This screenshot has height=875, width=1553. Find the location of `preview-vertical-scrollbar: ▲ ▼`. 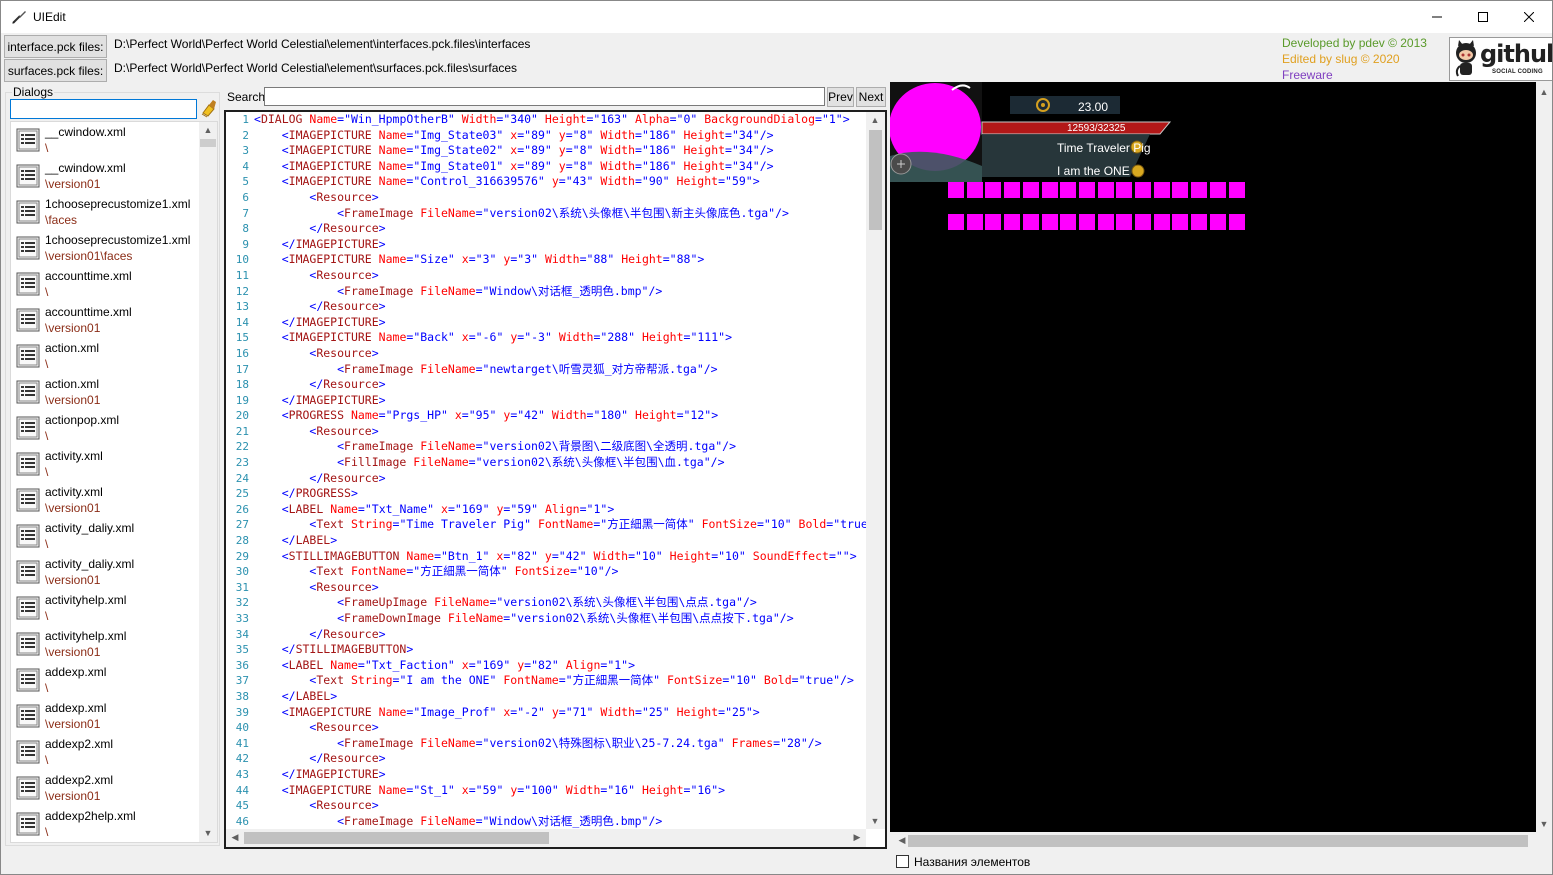

preview-vertical-scrollbar: ▲ ▼ is located at coordinates (1544, 466).